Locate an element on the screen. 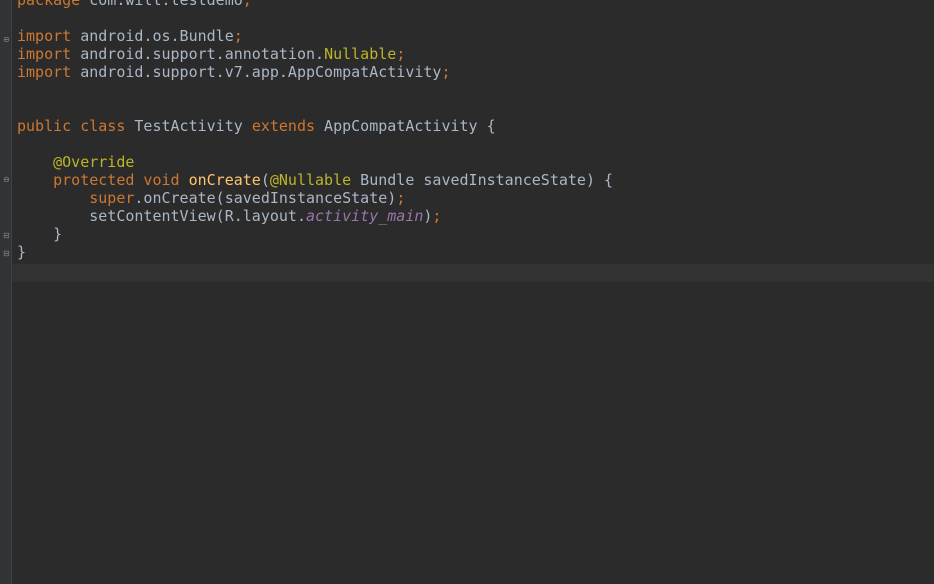 This screenshot has width=934, height=584. code-token: package is located at coordinates (49, 4).